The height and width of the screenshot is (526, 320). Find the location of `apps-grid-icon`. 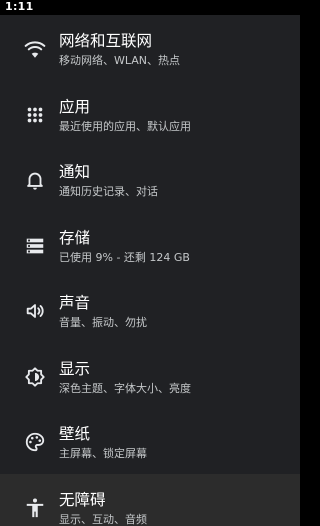

apps-grid-icon is located at coordinates (35, 115).